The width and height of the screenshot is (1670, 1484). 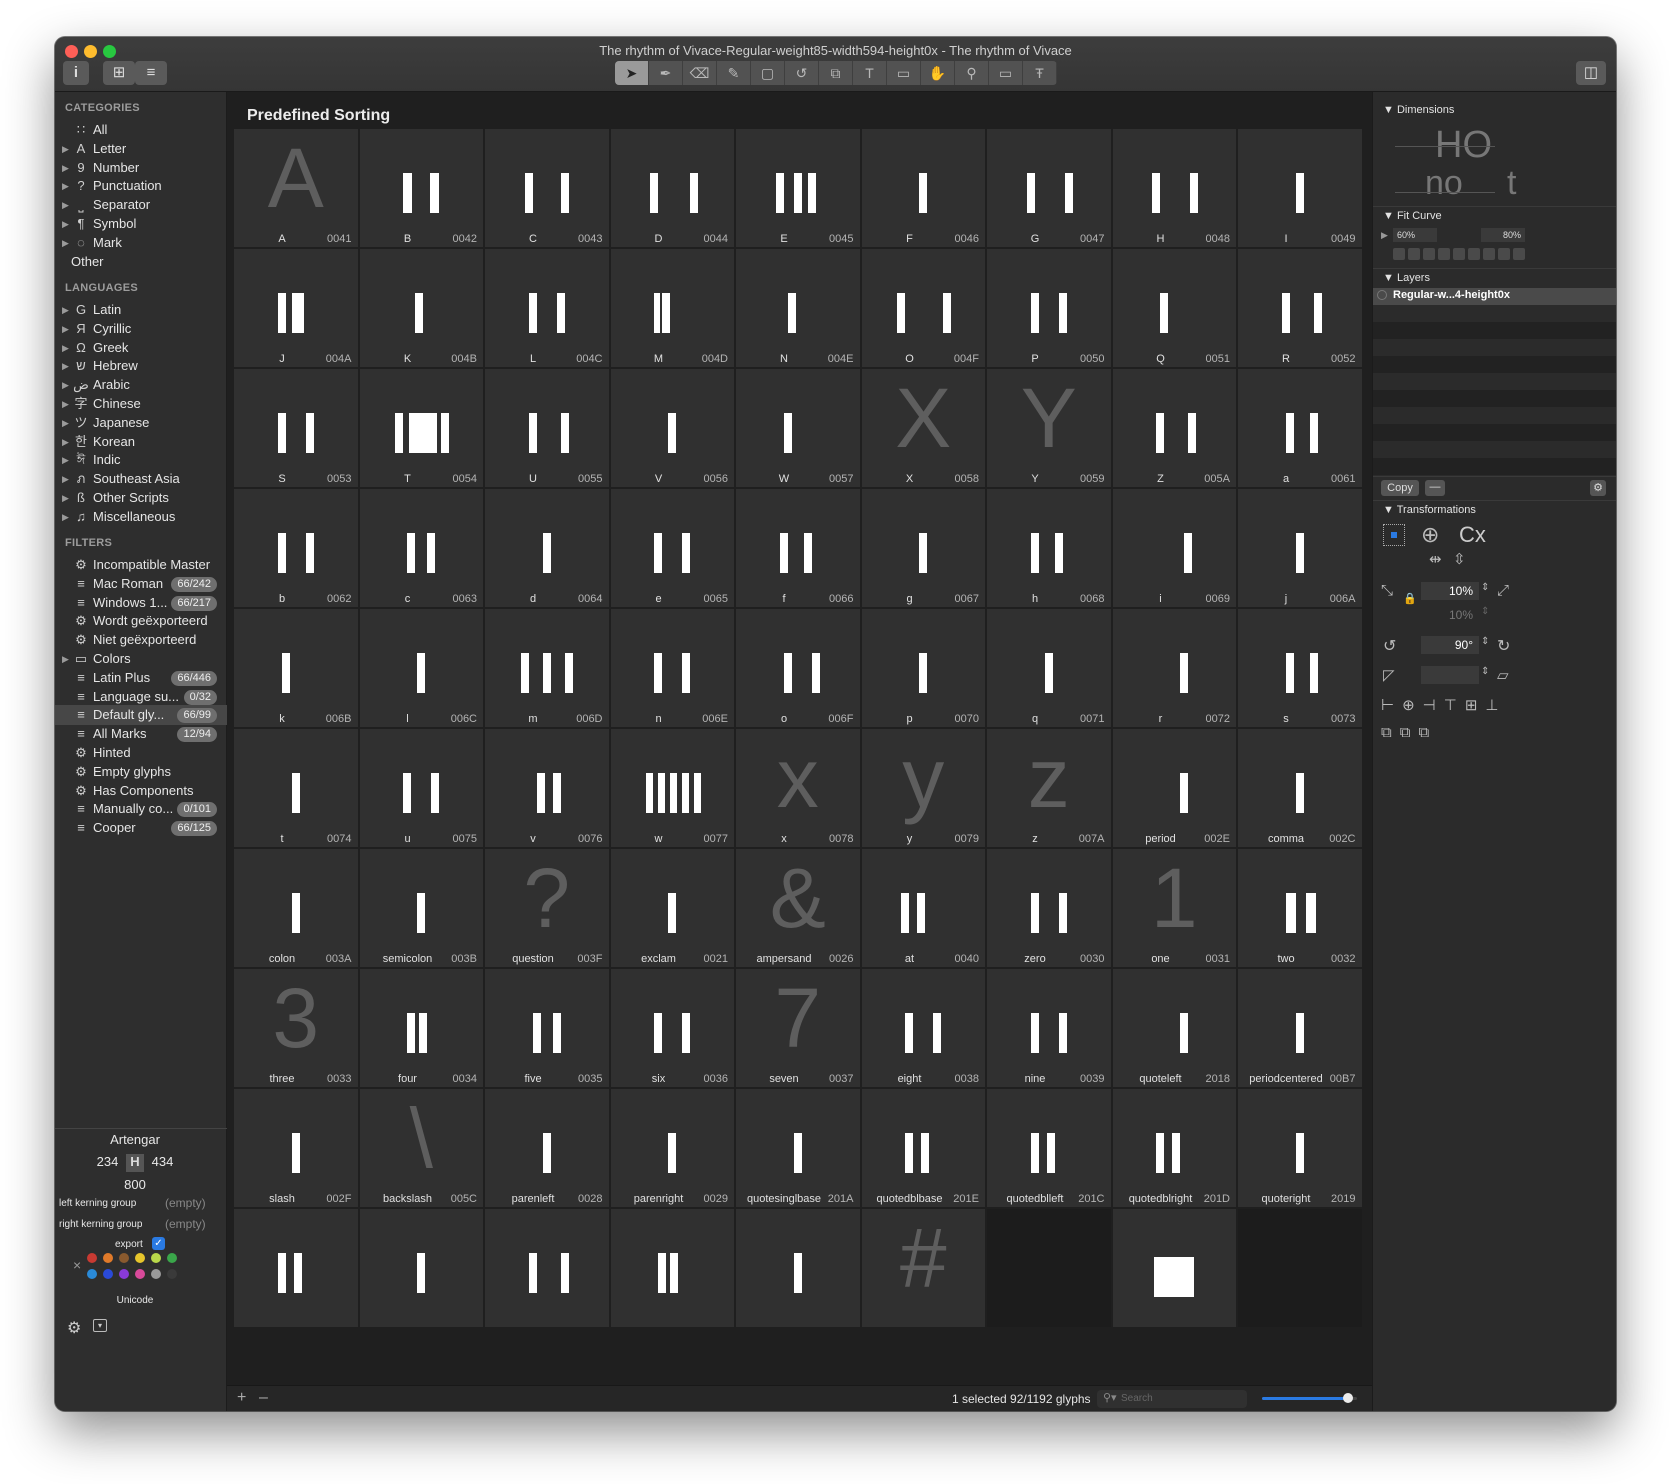 What do you see at coordinates (672, 428) in the screenshot?
I see `glyph-cell: V 0056` at bounding box center [672, 428].